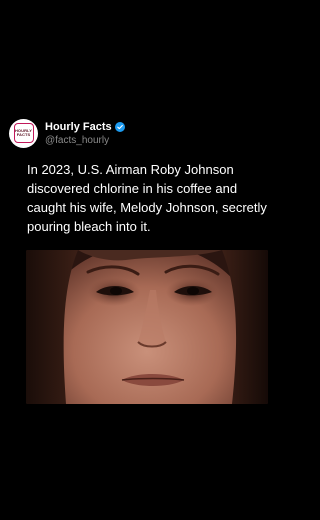 Image resolution: width=320 pixels, height=520 pixels. I want to click on logo-icon: HOURLY FACTS, so click(23, 133).